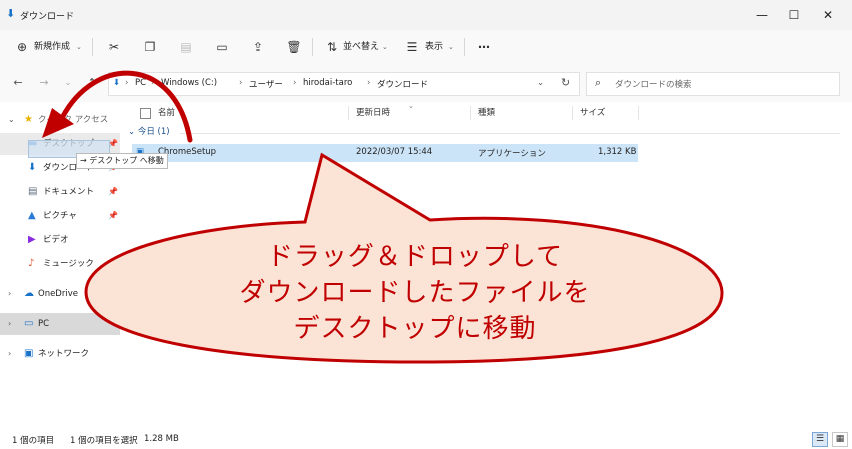 The width and height of the screenshot is (852, 449). I want to click on status-bar: 1 個の項目 1 個の項目を選択 1.28 MB ☰ ▦, so click(426, 436).